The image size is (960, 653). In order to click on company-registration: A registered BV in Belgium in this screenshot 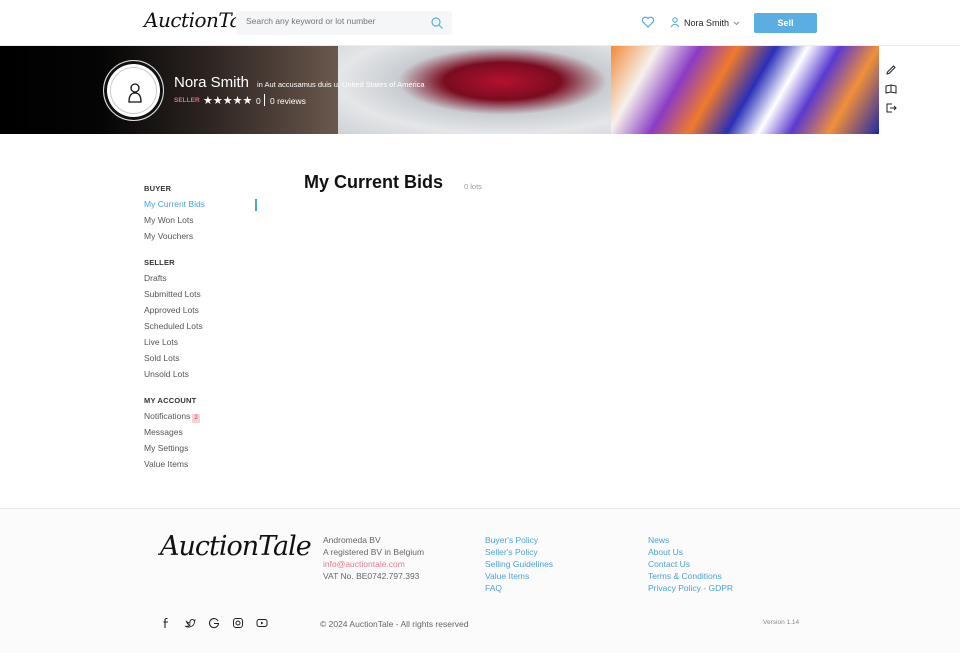, I will do `click(374, 552)`.